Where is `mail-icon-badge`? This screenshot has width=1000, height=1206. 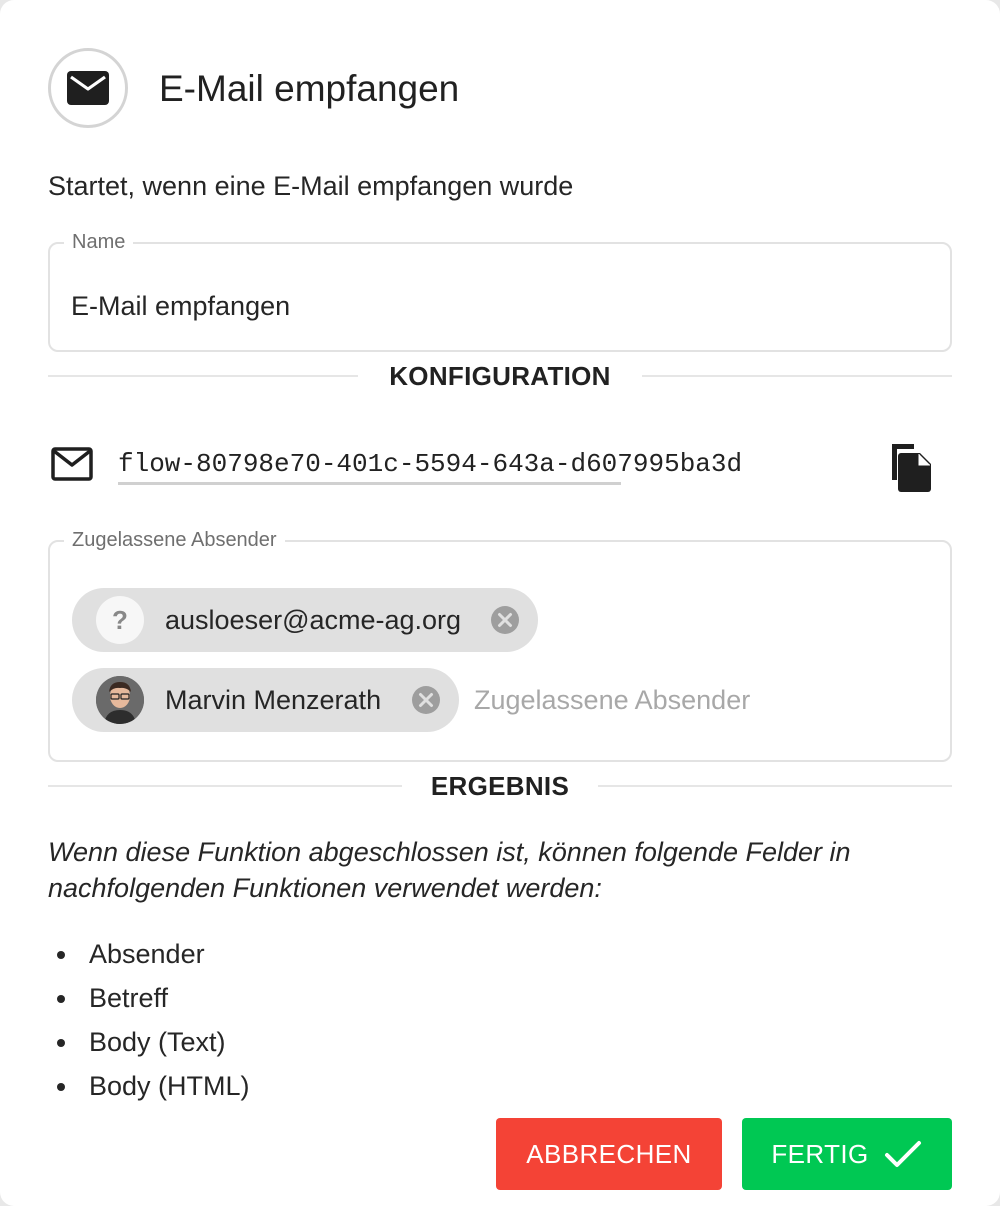
mail-icon-badge is located at coordinates (88, 88).